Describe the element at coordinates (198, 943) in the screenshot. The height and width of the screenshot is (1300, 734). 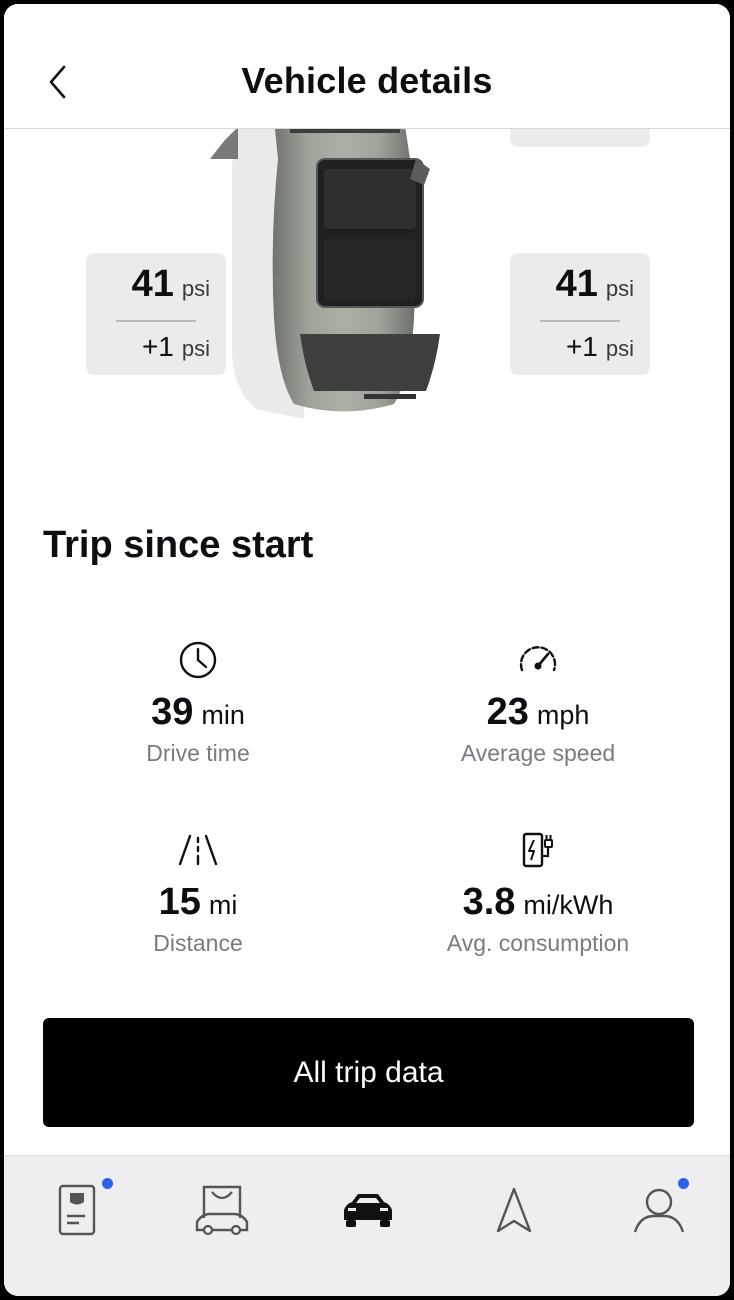
I see `stat-label: Distance` at that location.